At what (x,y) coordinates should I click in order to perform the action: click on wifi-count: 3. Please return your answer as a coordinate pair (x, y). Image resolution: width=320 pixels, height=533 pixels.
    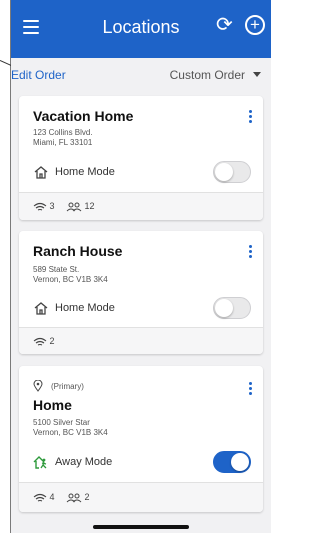
    Looking at the image, I should click on (52, 206).